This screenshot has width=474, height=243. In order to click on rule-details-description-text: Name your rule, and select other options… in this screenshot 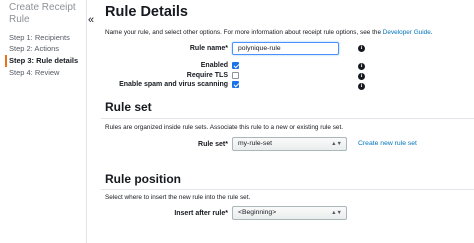, I will do `click(243, 32)`.